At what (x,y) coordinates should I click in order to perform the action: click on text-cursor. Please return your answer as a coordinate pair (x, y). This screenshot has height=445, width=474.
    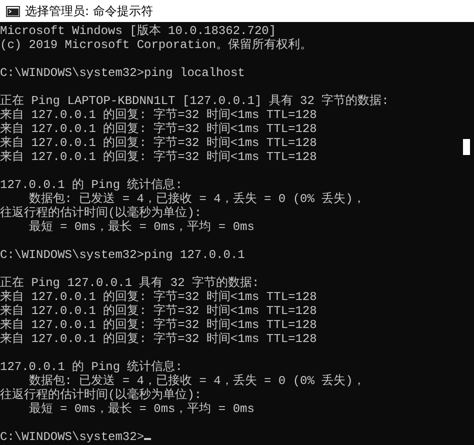
    Looking at the image, I should click on (148, 439).